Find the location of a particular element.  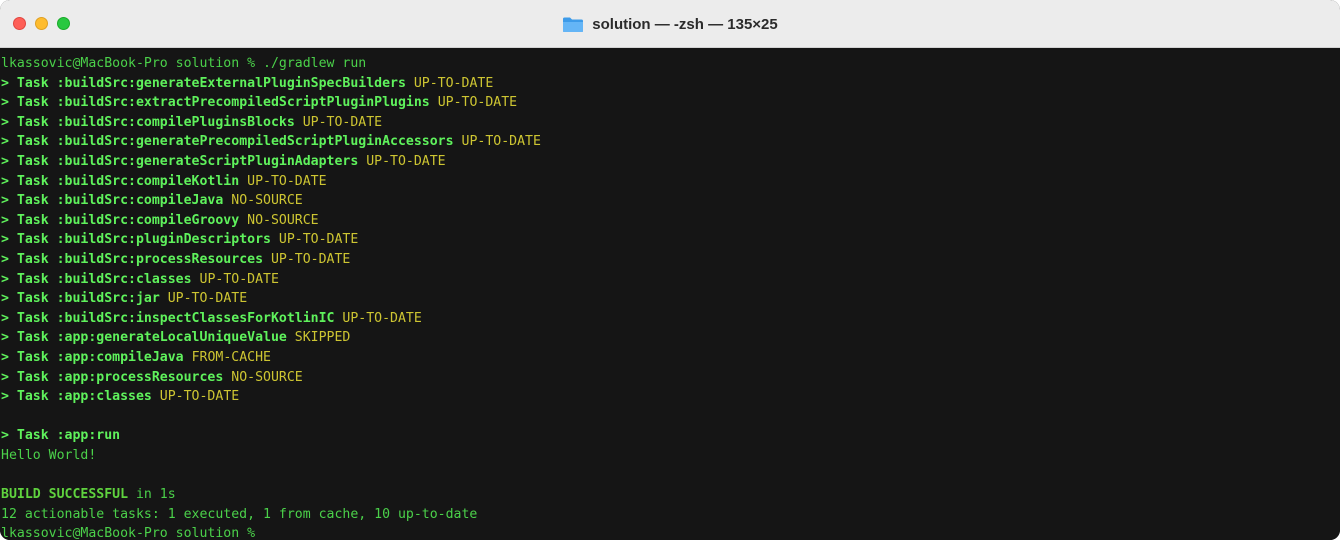

folder-icon is located at coordinates (573, 24).